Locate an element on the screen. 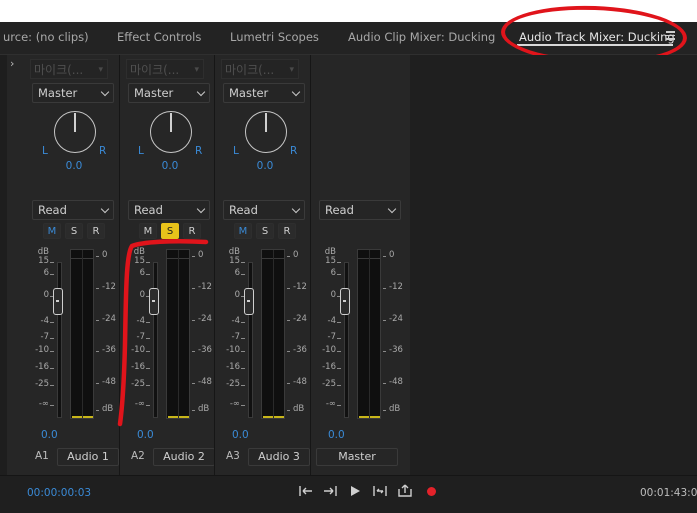 This screenshot has width=697, height=513. tab-effect-controls: Effect Controls is located at coordinates (159, 37).